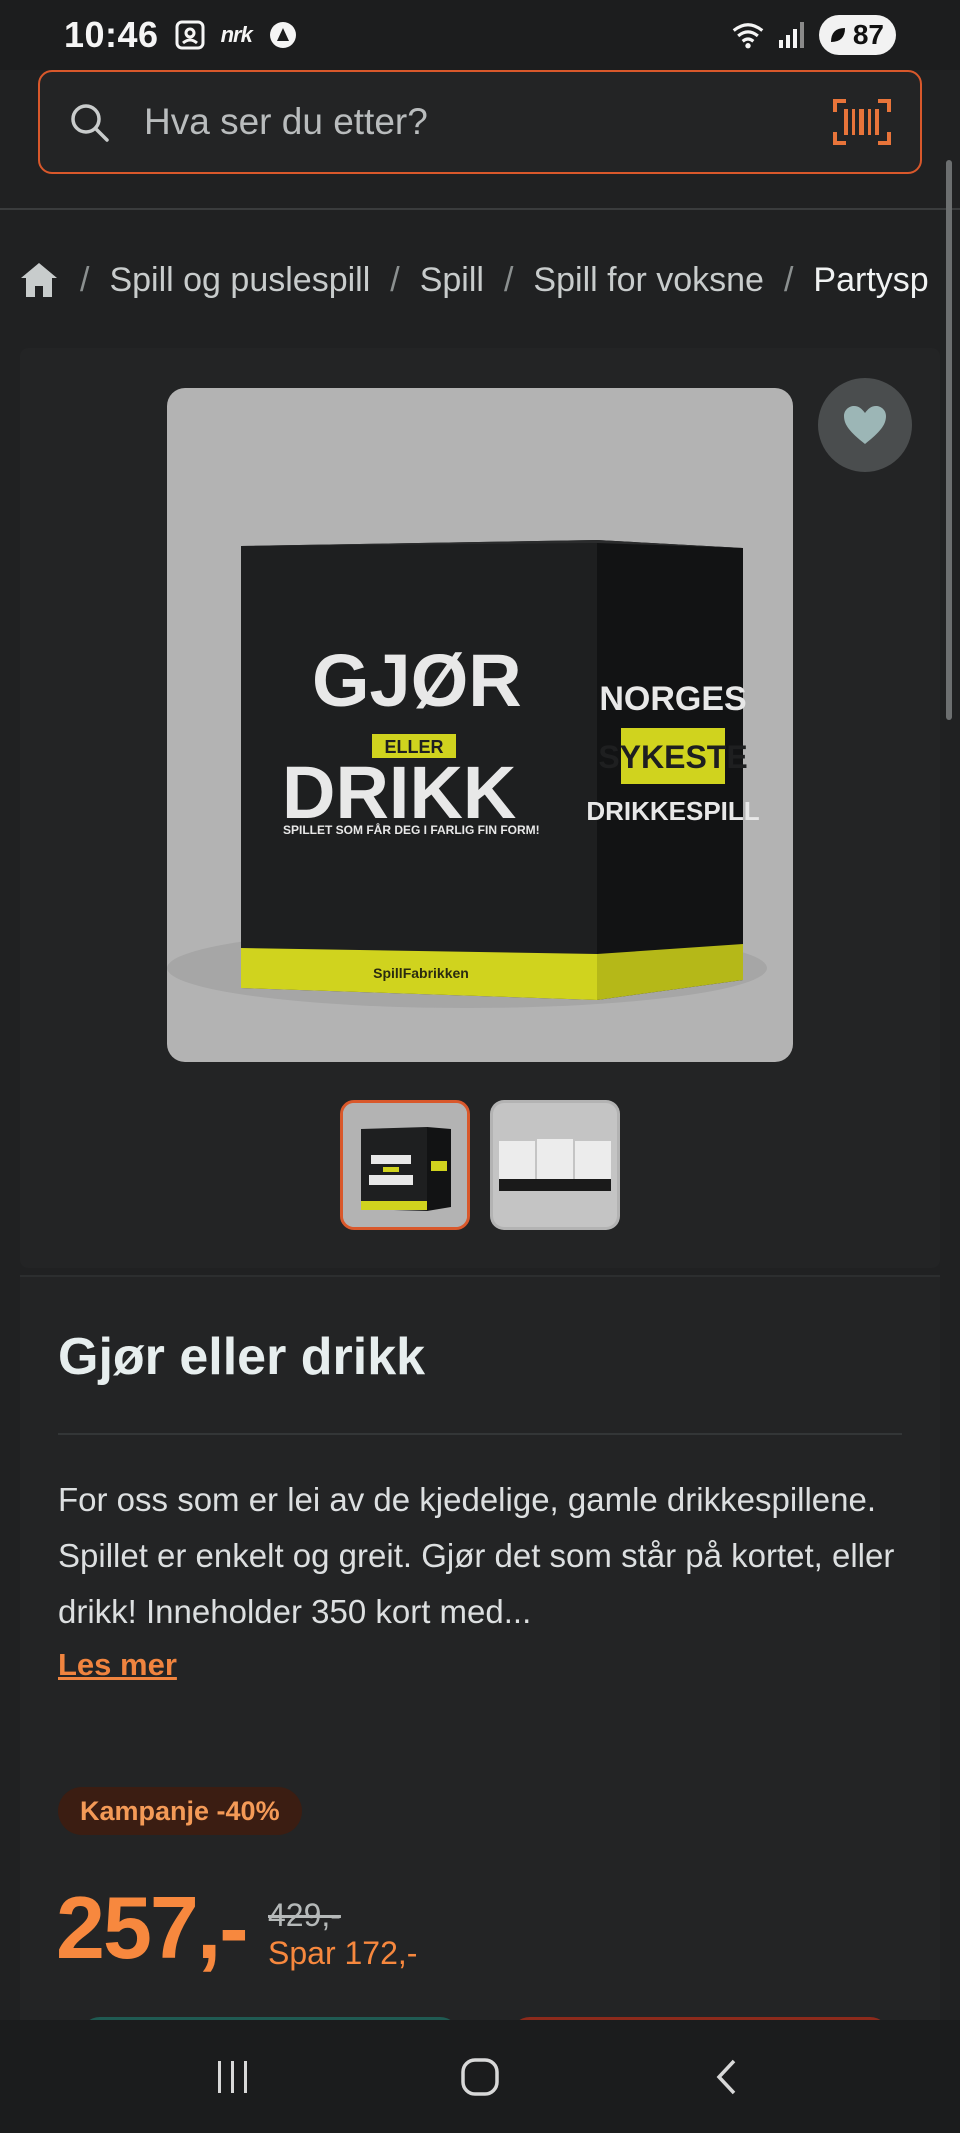 The width and height of the screenshot is (960, 2133). I want to click on search-bar-container: Hva ser du etter?, so click(480, 140).